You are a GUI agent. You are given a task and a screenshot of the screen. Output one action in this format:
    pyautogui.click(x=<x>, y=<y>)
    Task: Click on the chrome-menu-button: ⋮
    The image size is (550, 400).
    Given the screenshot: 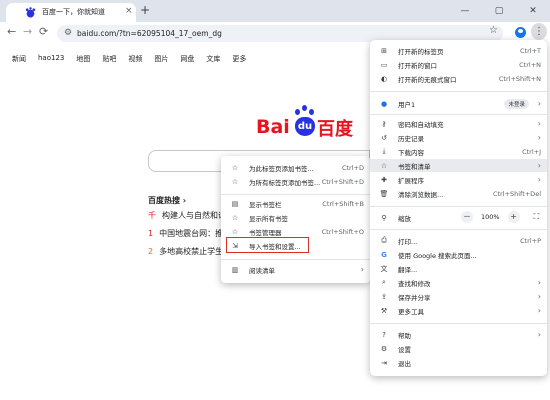 What is the action you would take?
    pyautogui.click(x=539, y=31)
    